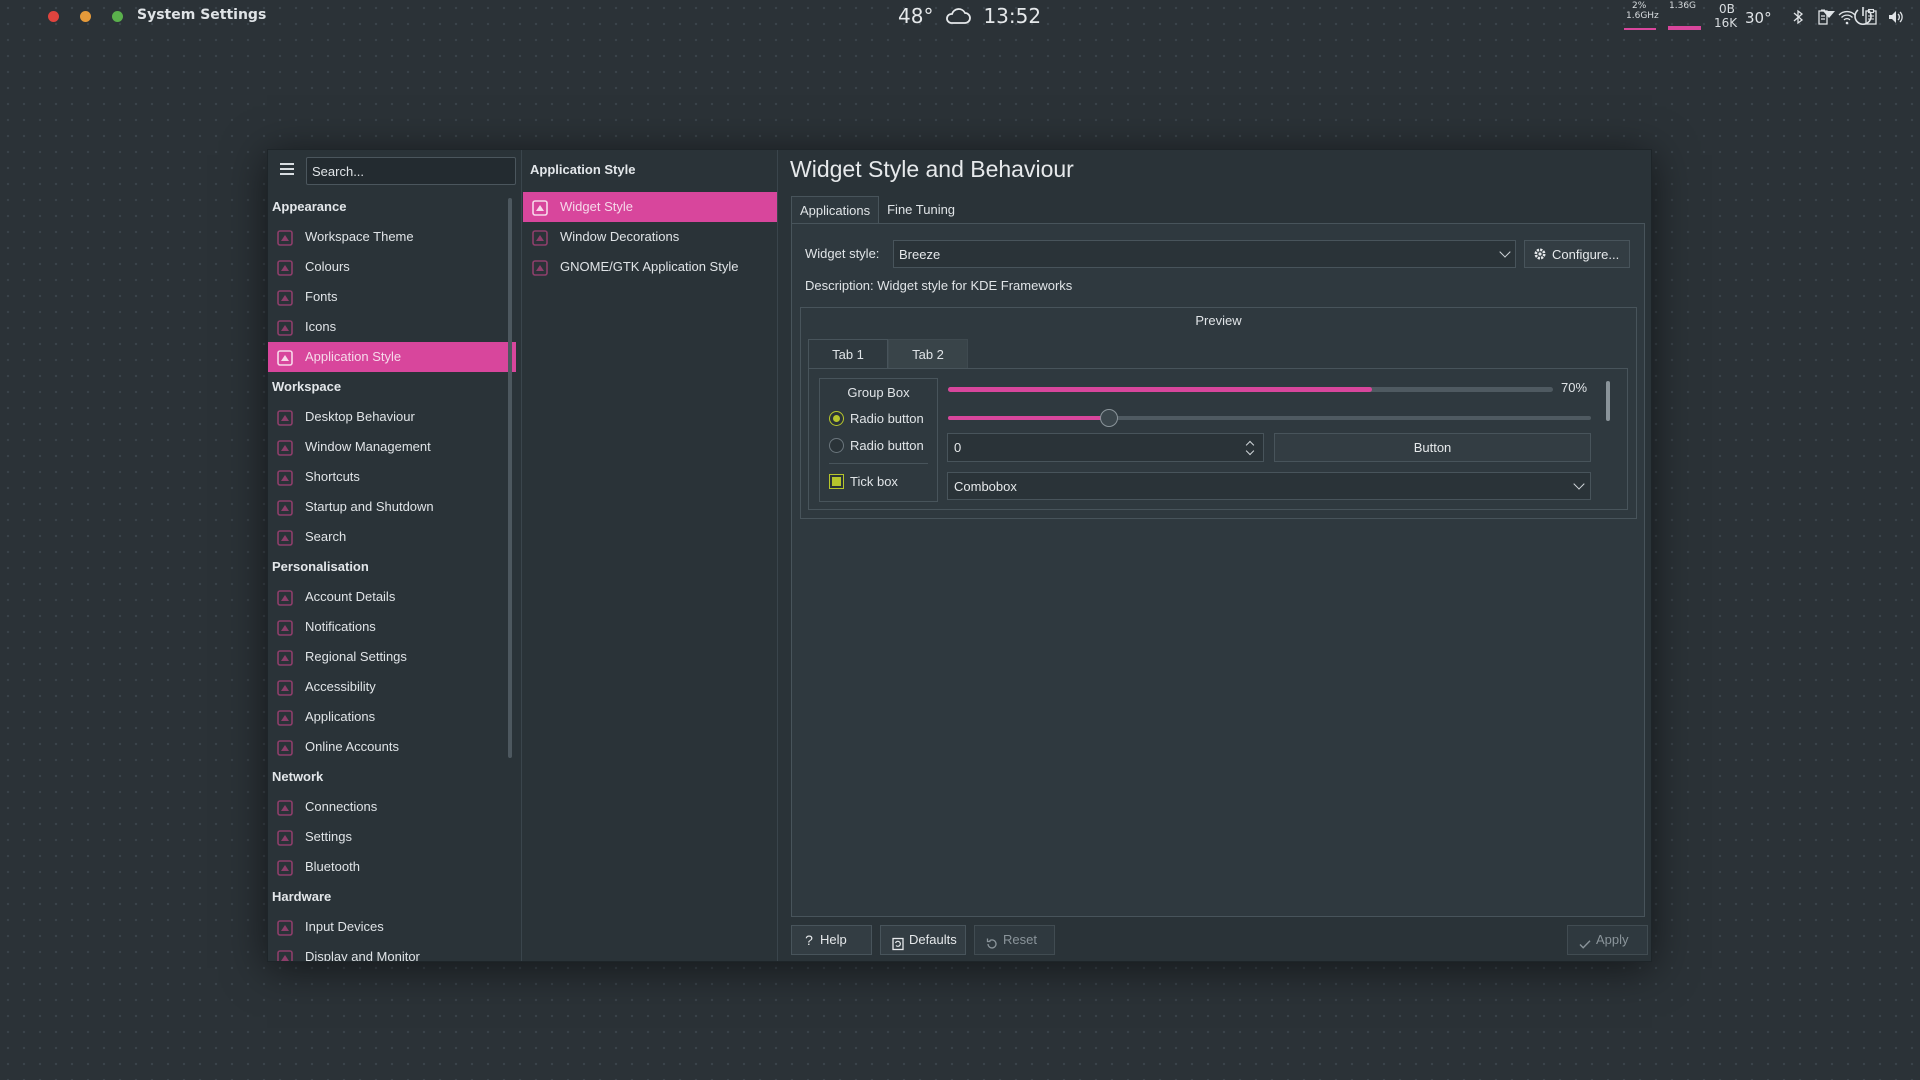  I want to click on tray-expand-arrow-icon, so click(1829, 14).